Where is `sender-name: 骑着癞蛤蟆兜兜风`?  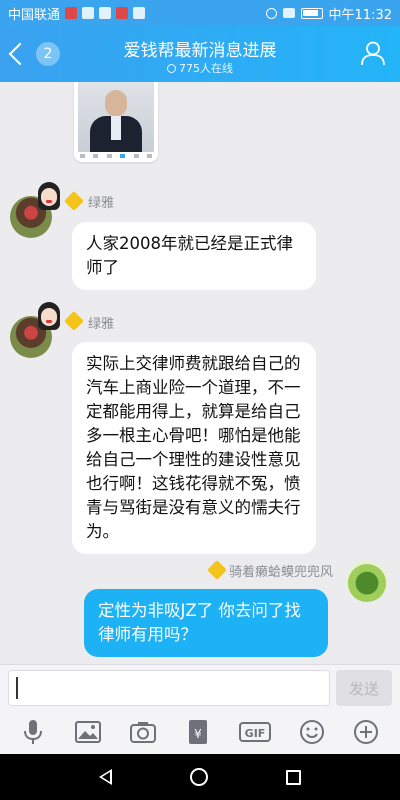
sender-name: 骑着癞蛤蟆兜兜风 is located at coordinates (281, 572).